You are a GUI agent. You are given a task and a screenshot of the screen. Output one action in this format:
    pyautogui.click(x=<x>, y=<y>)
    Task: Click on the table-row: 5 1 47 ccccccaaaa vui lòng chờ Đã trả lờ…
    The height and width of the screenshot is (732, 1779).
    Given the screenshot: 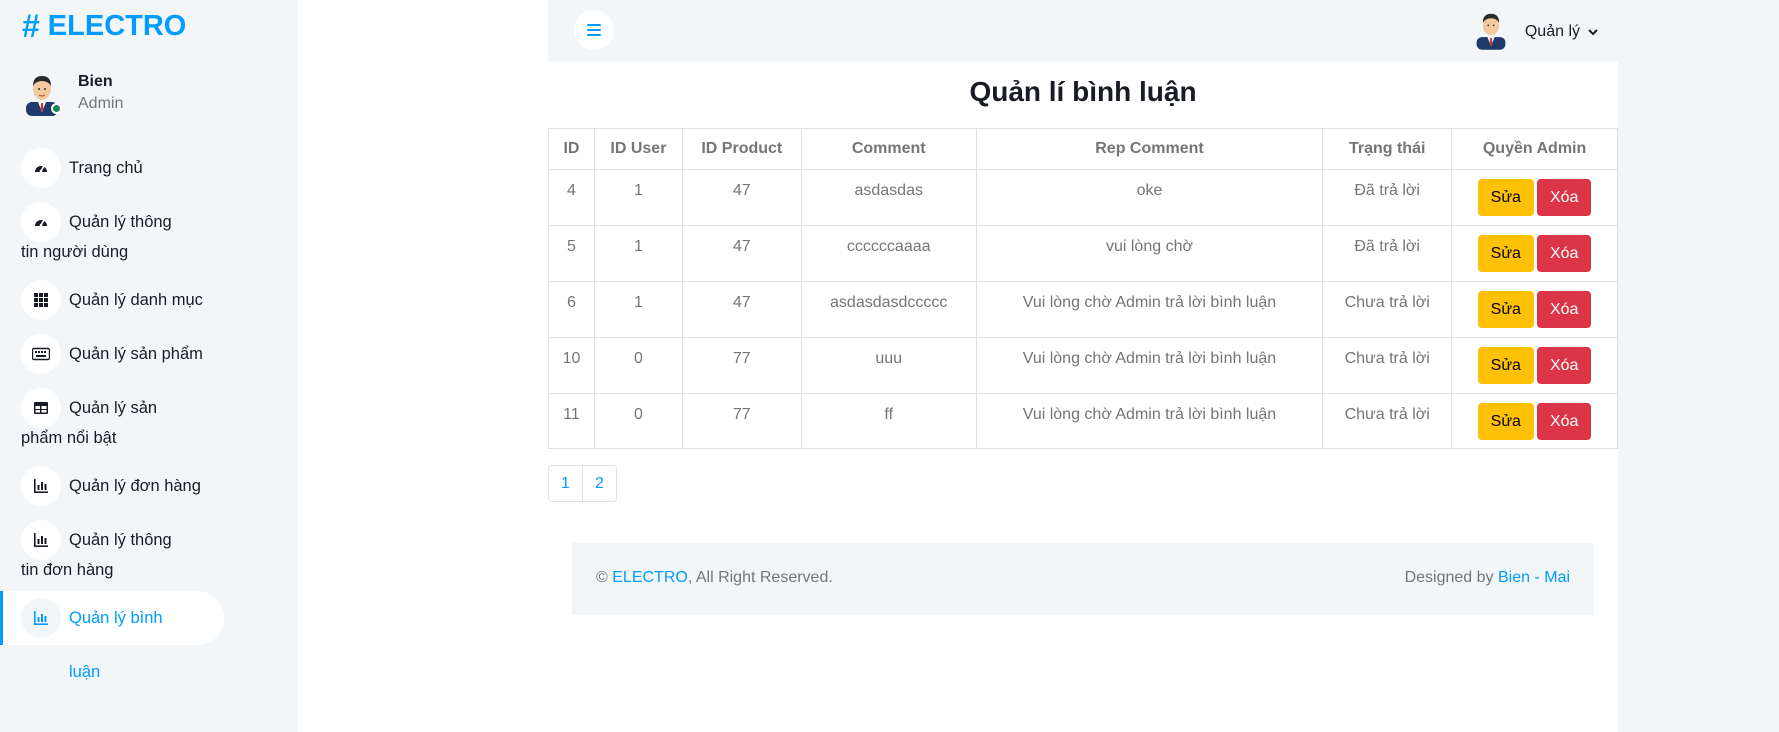 What is the action you would take?
    pyautogui.click(x=1083, y=253)
    